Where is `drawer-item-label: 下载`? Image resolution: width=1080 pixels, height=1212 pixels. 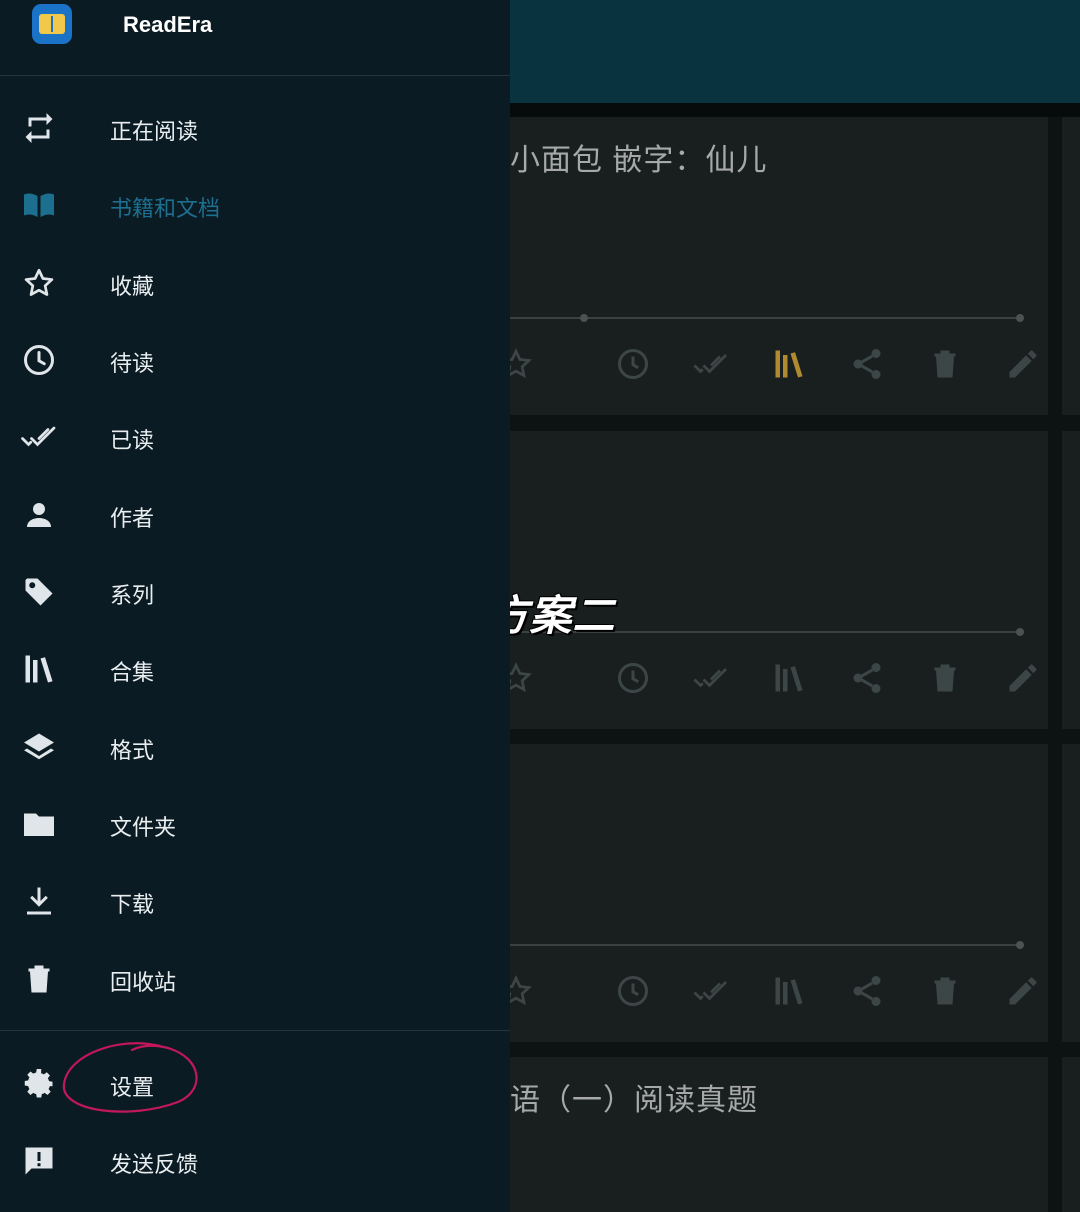 drawer-item-label: 下载 is located at coordinates (132, 905).